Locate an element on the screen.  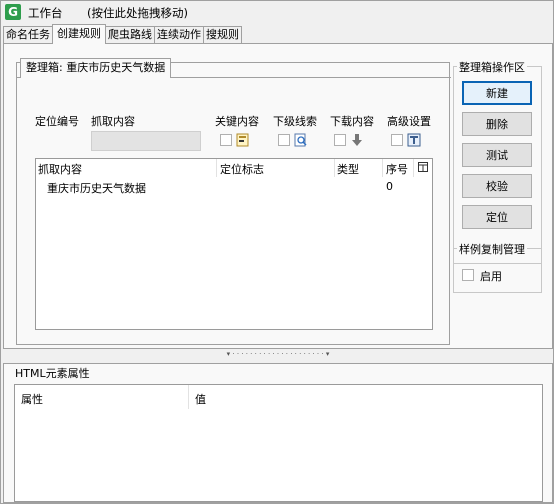
advanced-checkbox is located at coordinates (397, 140).